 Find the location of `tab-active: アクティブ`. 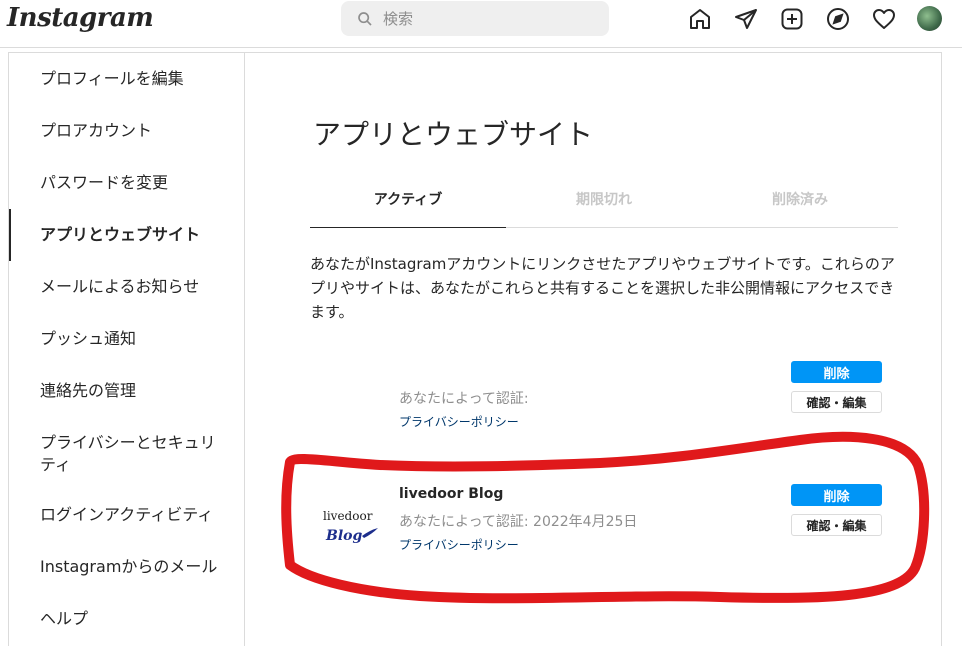

tab-active: アクティブ is located at coordinates (408, 206).